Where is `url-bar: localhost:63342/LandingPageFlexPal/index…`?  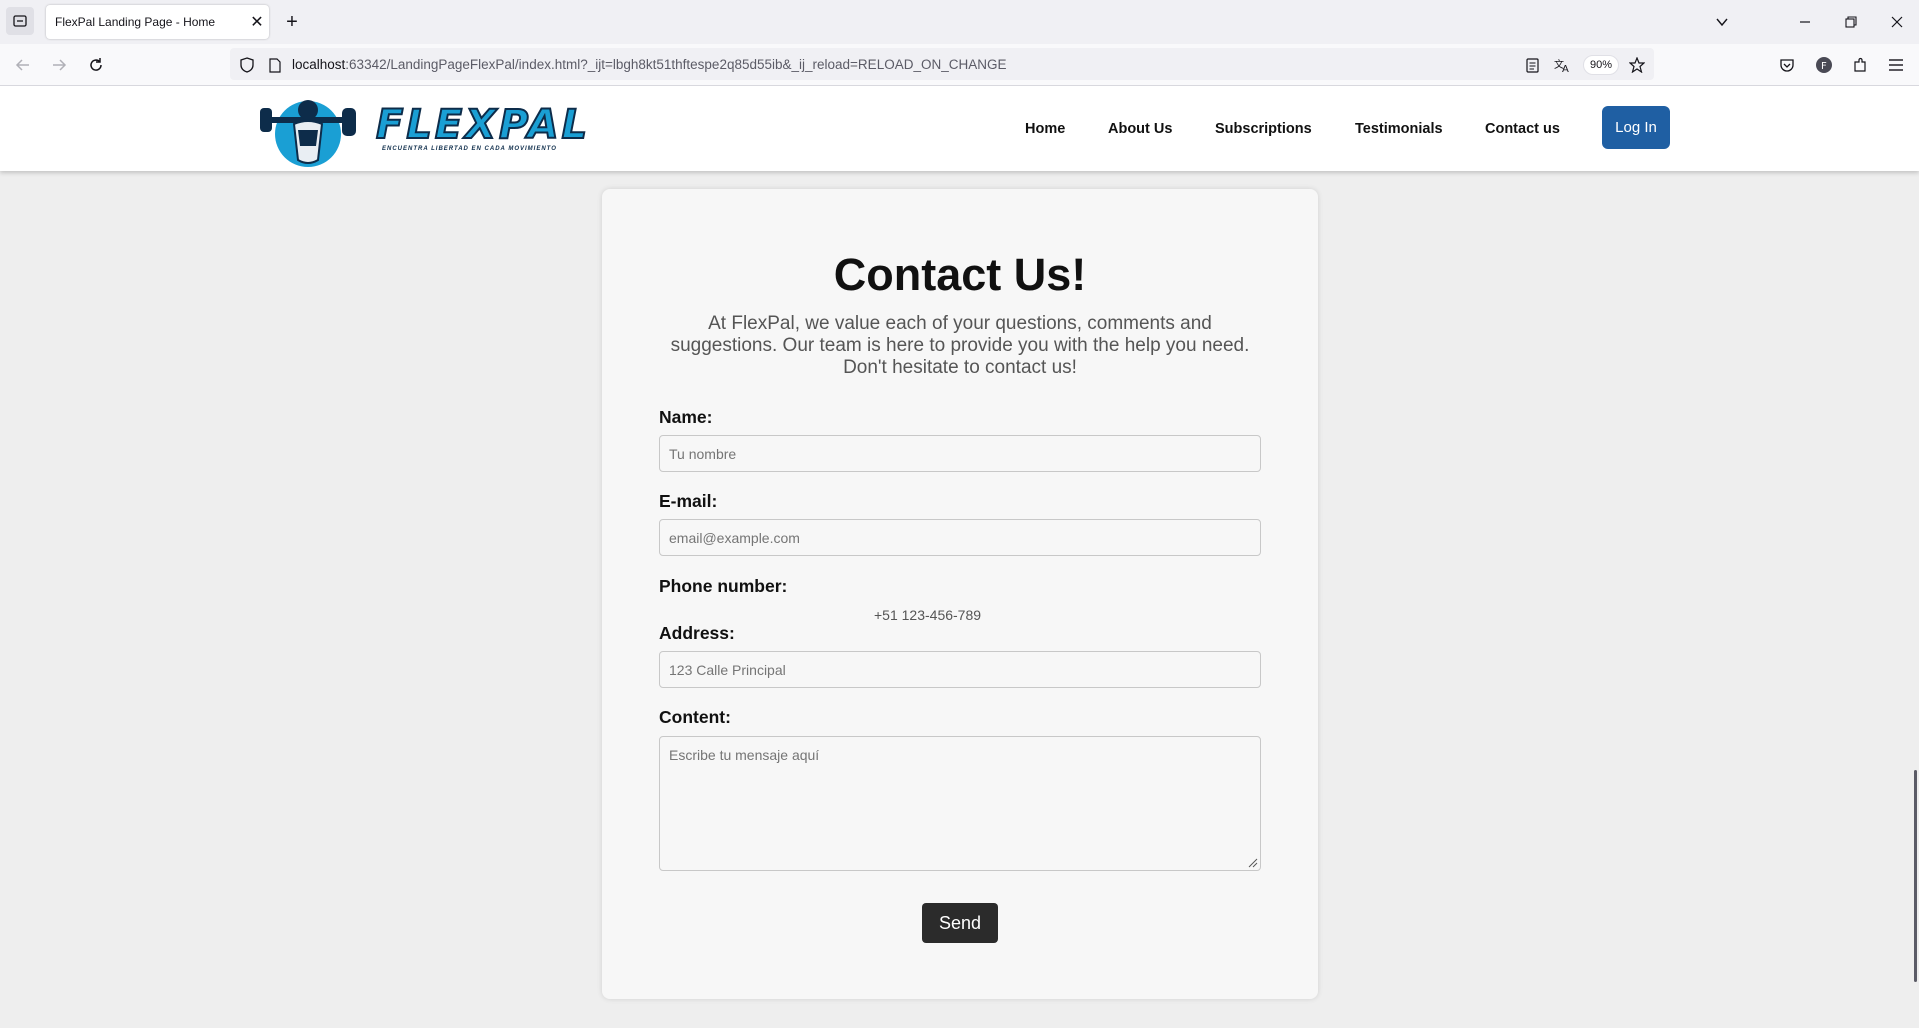
url-bar: localhost:63342/LandingPageFlexPal/index… is located at coordinates (942, 64).